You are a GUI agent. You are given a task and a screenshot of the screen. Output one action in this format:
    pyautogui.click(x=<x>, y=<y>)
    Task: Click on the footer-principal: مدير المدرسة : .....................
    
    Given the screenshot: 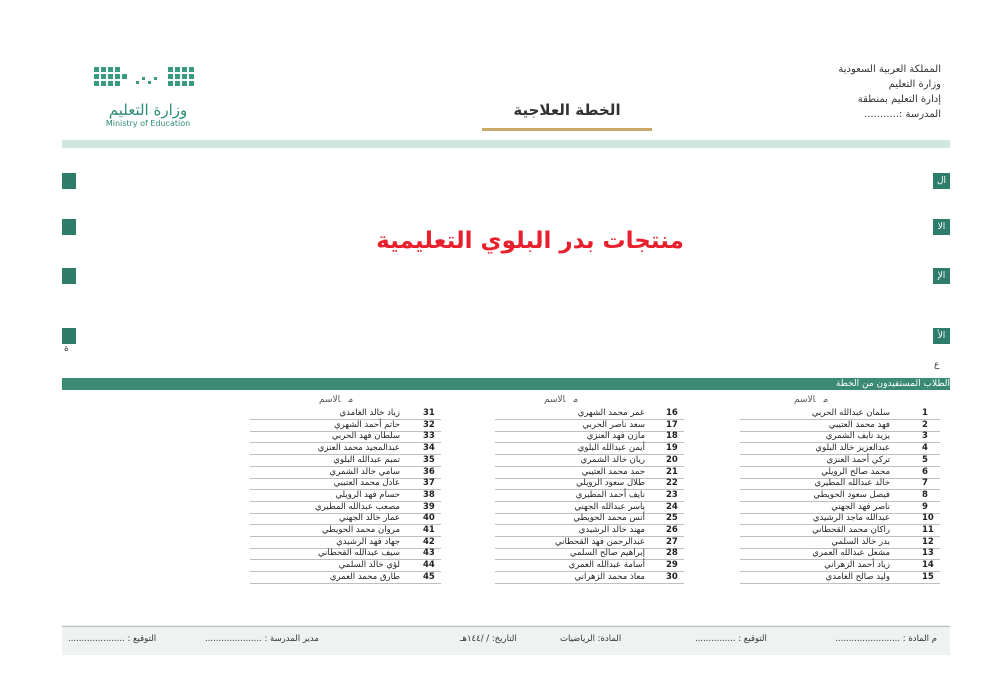 What is the action you would take?
    pyautogui.click(x=262, y=639)
    